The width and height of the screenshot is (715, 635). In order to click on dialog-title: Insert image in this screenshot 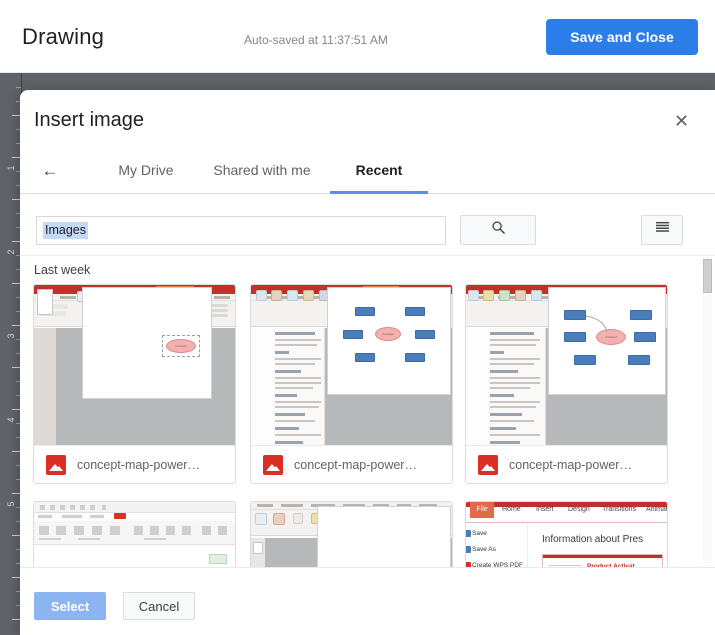, I will do `click(89, 120)`.